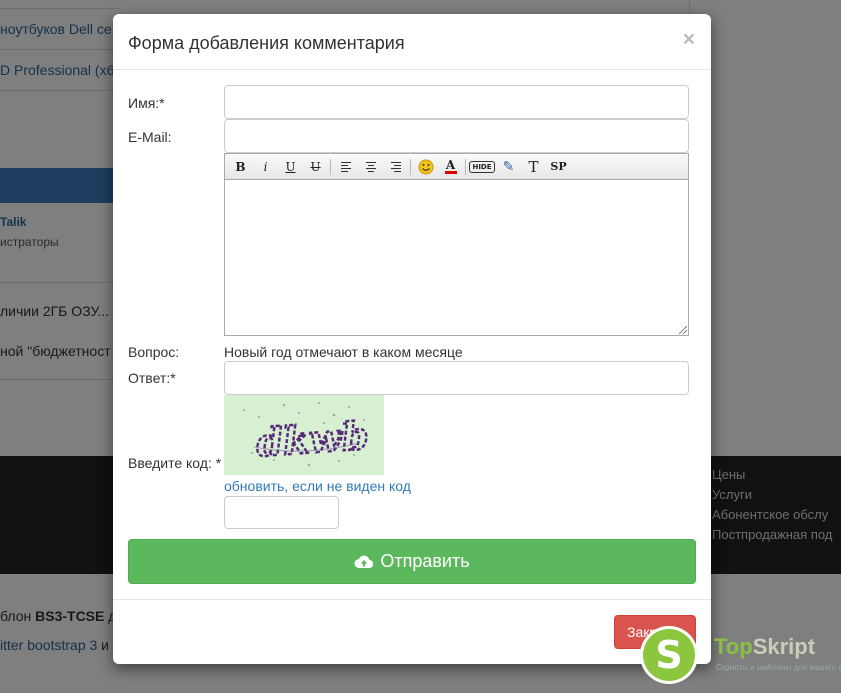  What do you see at coordinates (784, 646) in the screenshot?
I see `watermark-brand-2: Skript` at bounding box center [784, 646].